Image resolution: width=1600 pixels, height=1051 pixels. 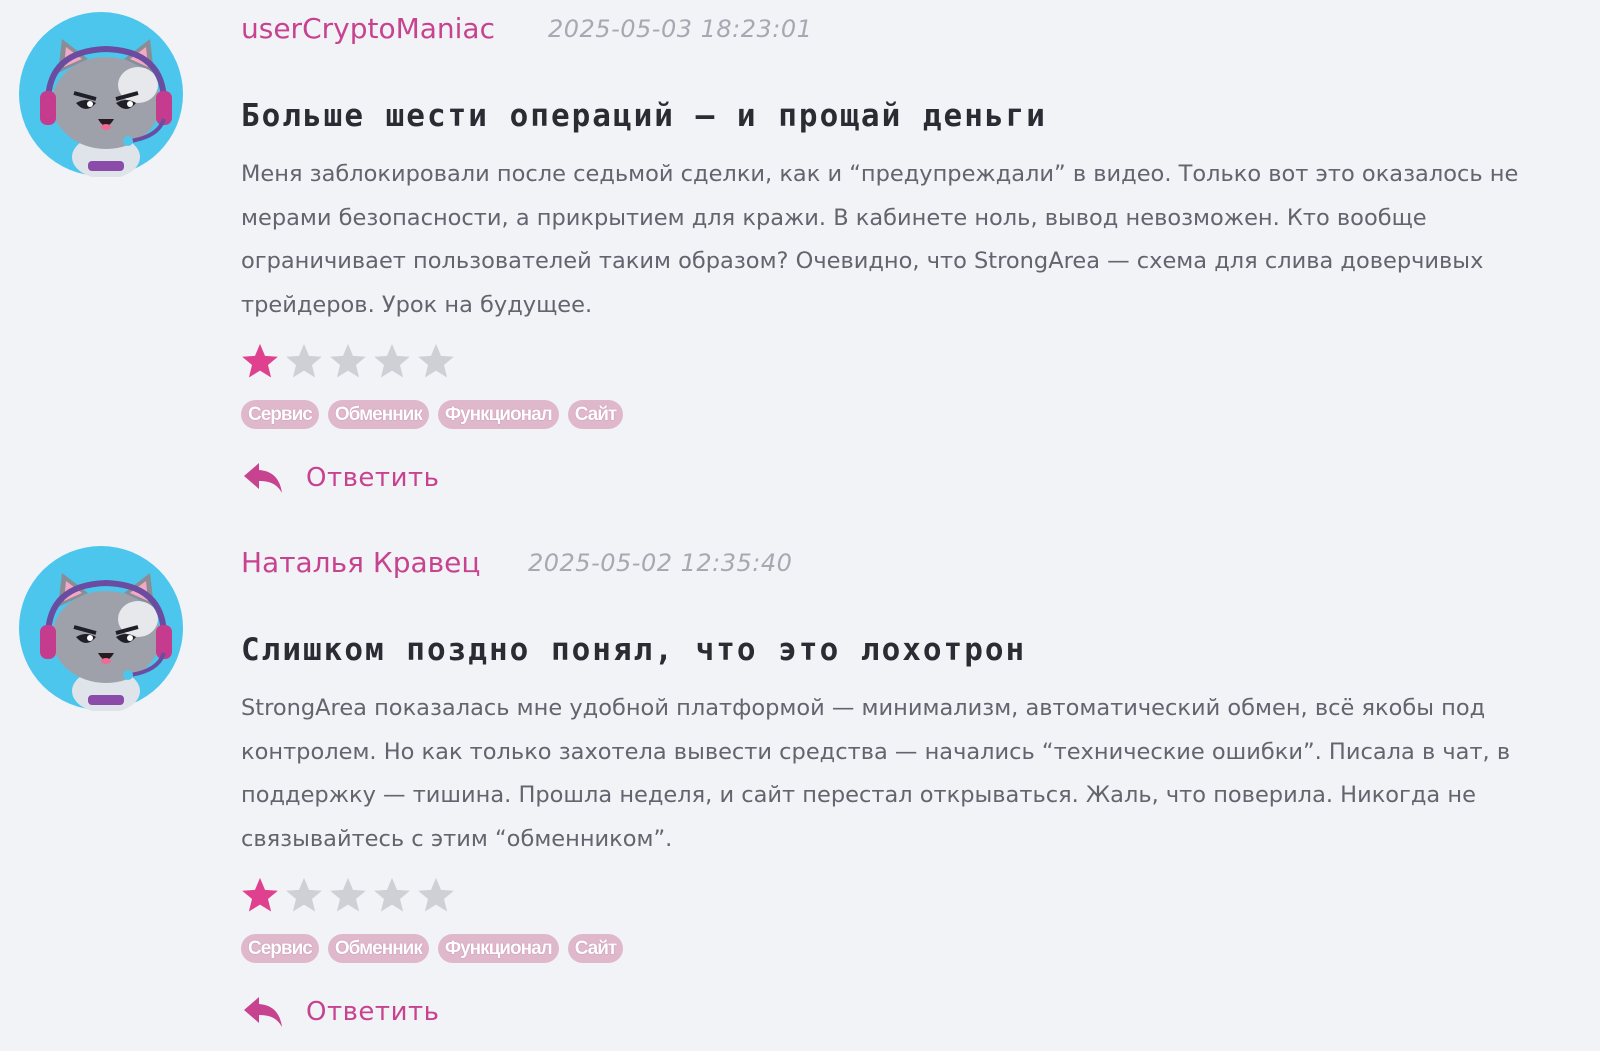 I want to click on review-date: 2025-05-03 18:23:01, so click(x=680, y=29).